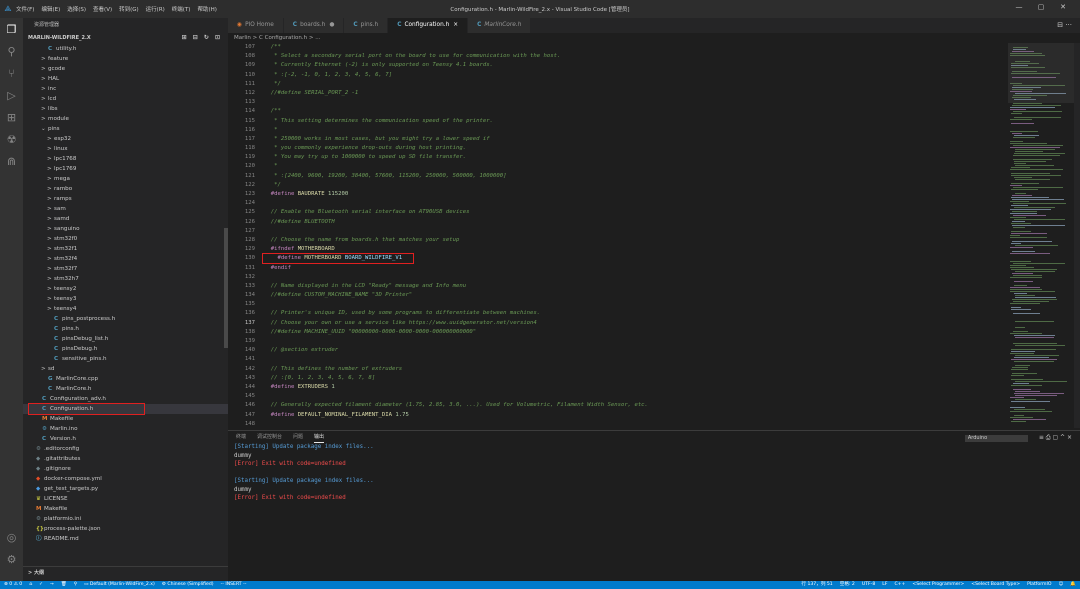 The width and height of the screenshot is (1080, 589). Describe the element at coordinates (125, 139) in the screenshot. I see `folder-item: > esp32` at that location.